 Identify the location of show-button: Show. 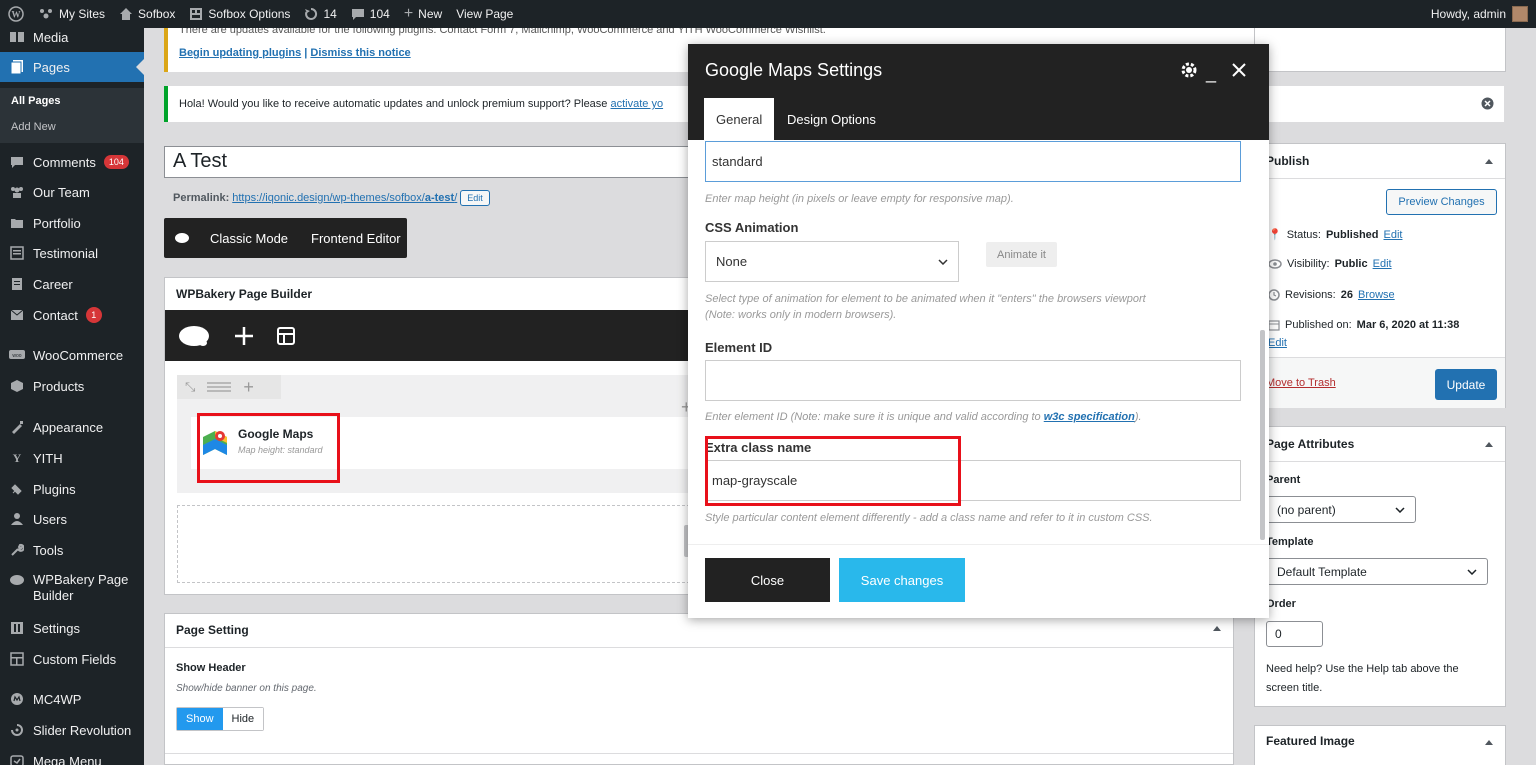
(200, 719).